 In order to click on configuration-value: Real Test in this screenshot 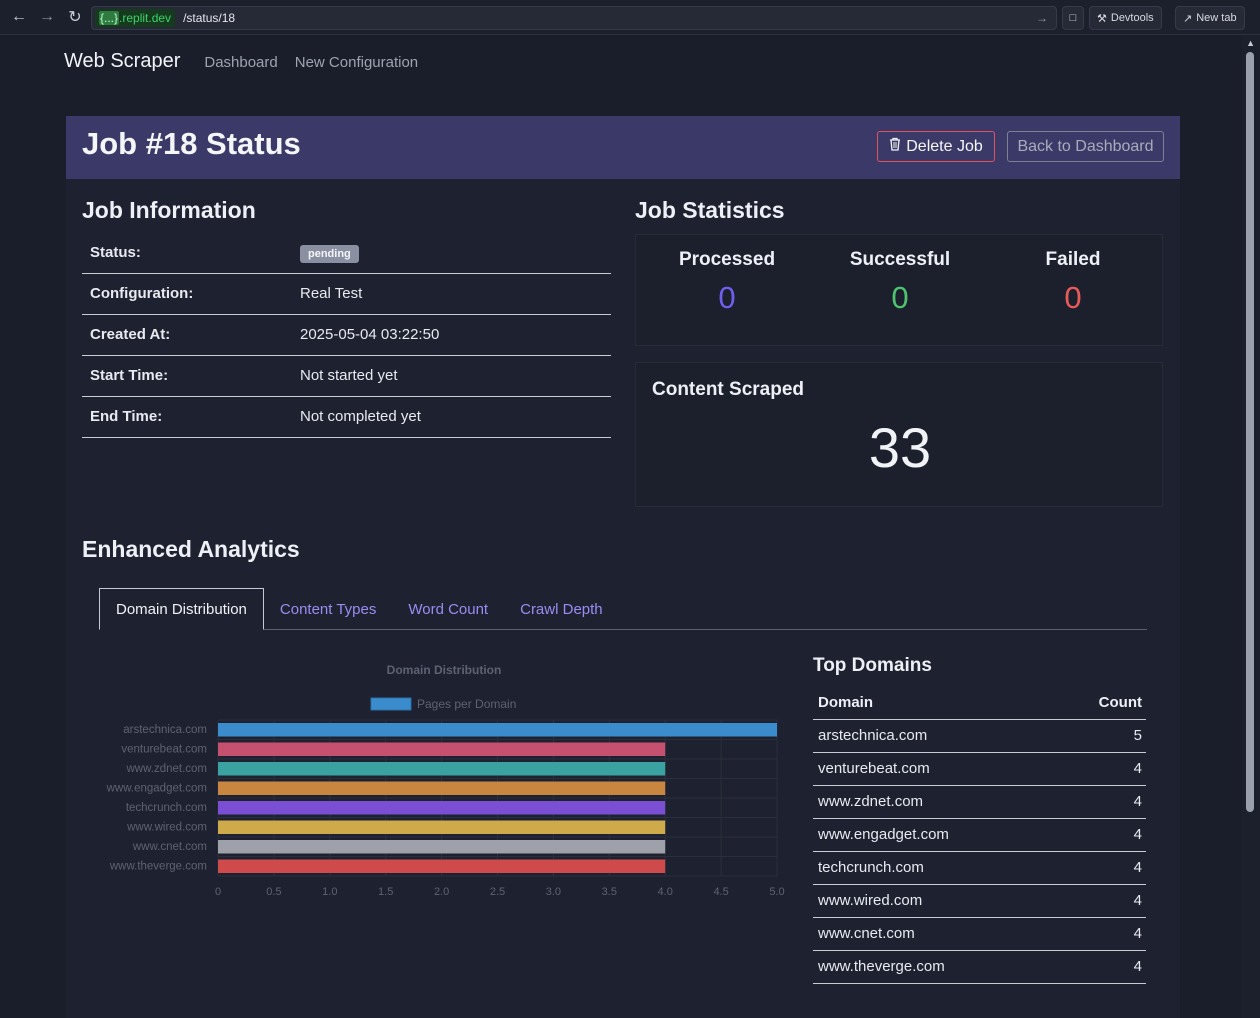, I will do `click(455, 294)`.